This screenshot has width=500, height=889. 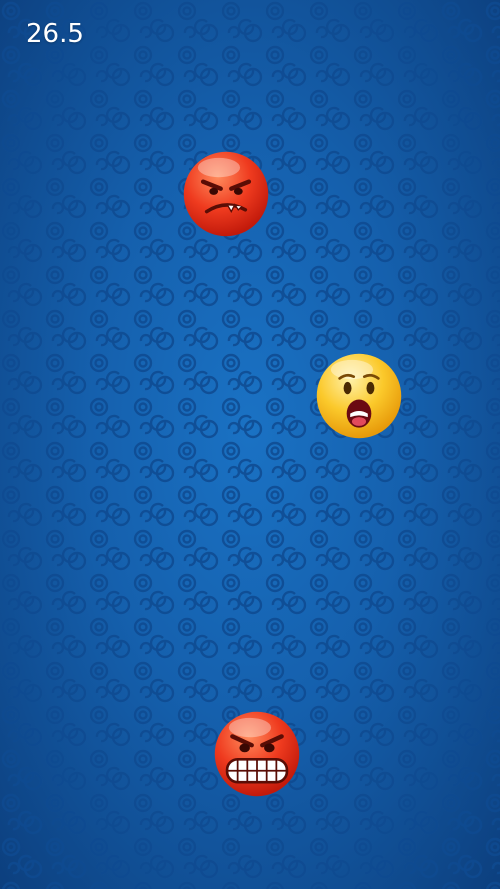 I want to click on grimace-red-emoji-icon, so click(x=257, y=754).